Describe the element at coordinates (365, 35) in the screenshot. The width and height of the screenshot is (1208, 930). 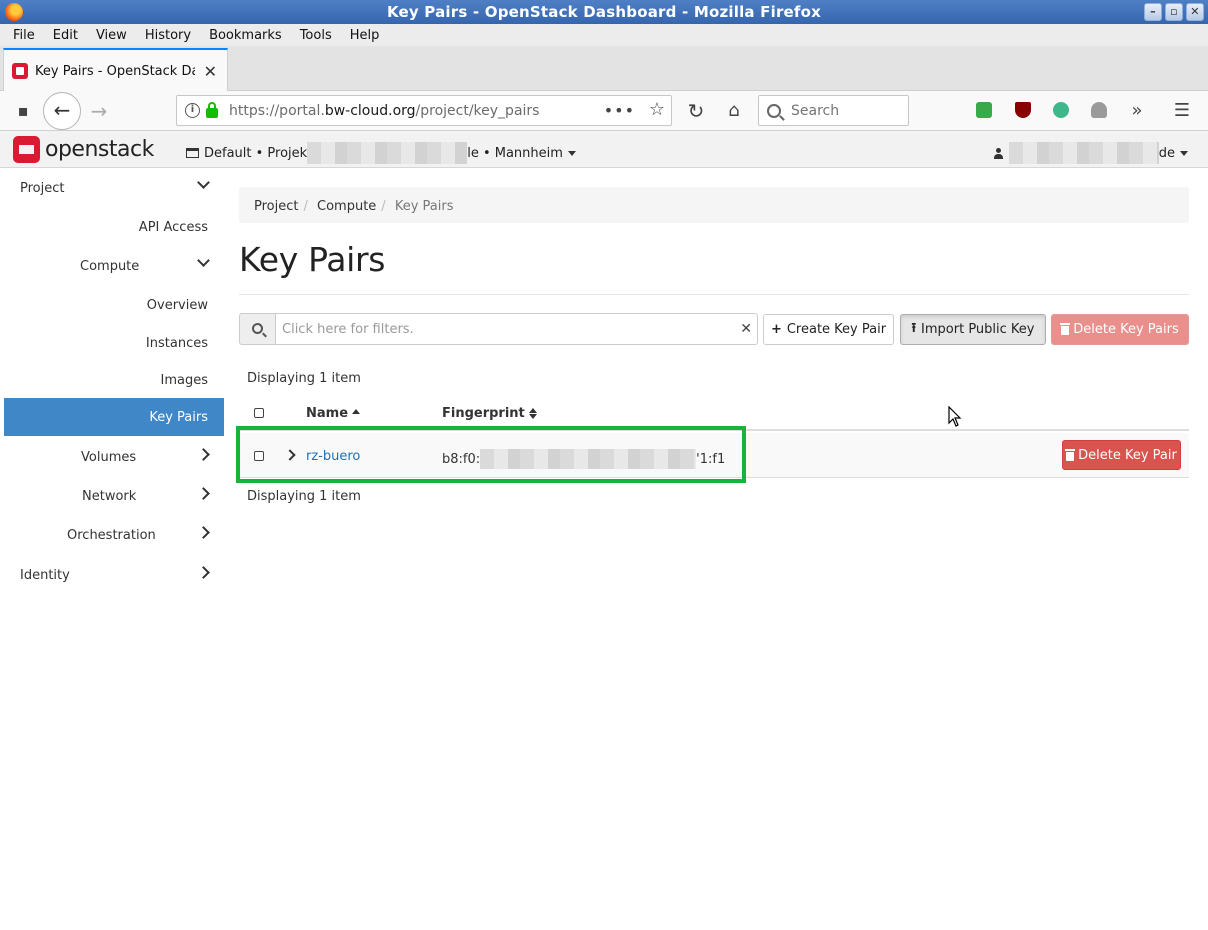
I see `menu-help: Help` at that location.